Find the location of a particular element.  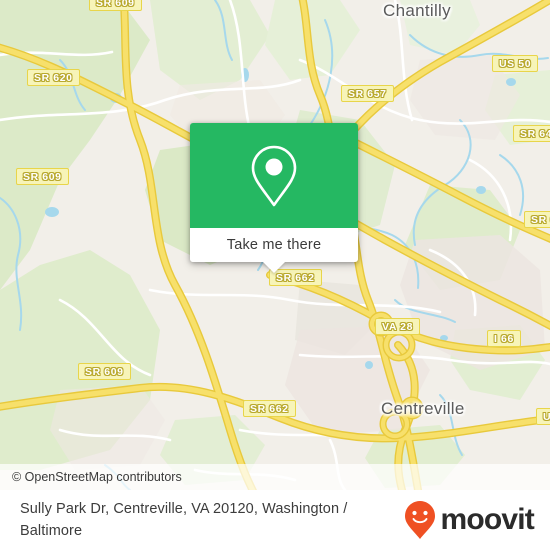

road-shield-us-partial: US is located at coordinates (543, 416).